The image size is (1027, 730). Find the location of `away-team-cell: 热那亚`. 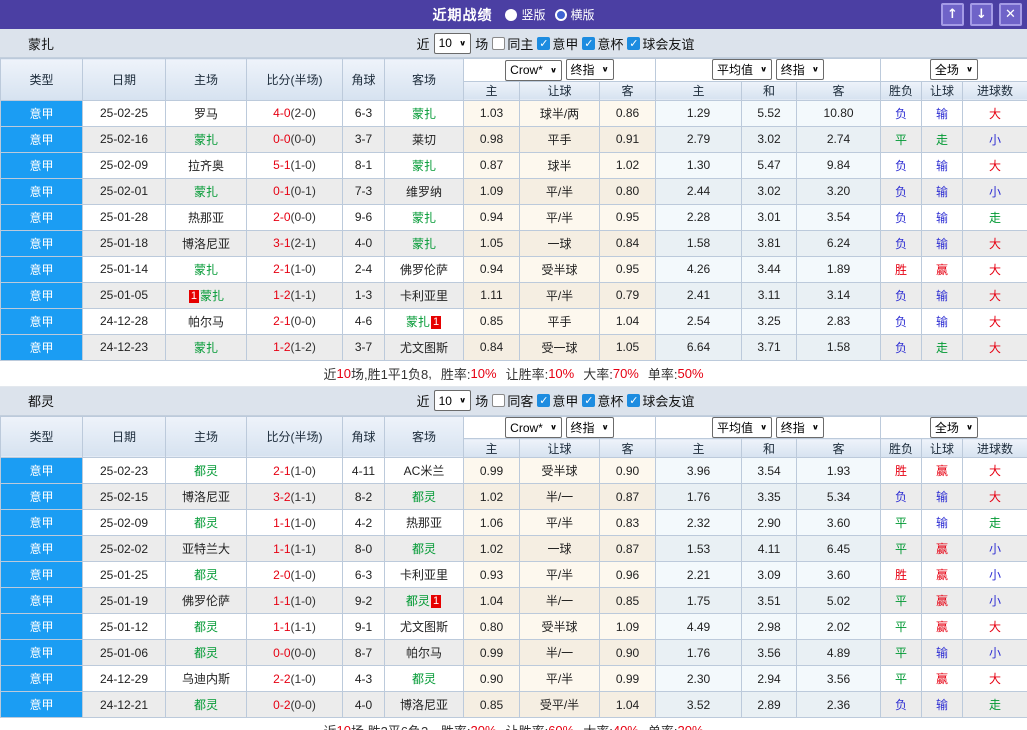

away-team-cell: 热那亚 is located at coordinates (424, 522).